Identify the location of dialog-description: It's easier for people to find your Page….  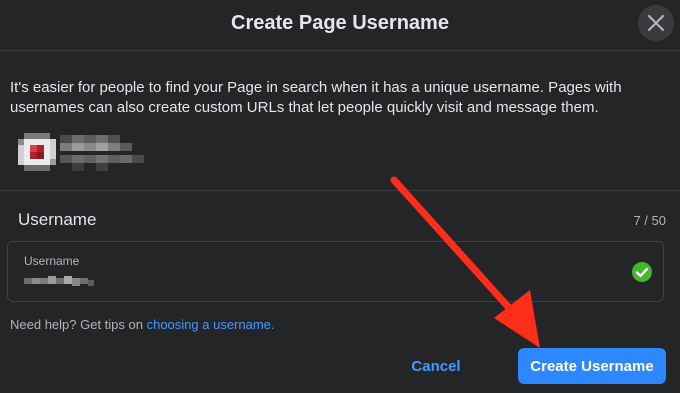
(316, 97).